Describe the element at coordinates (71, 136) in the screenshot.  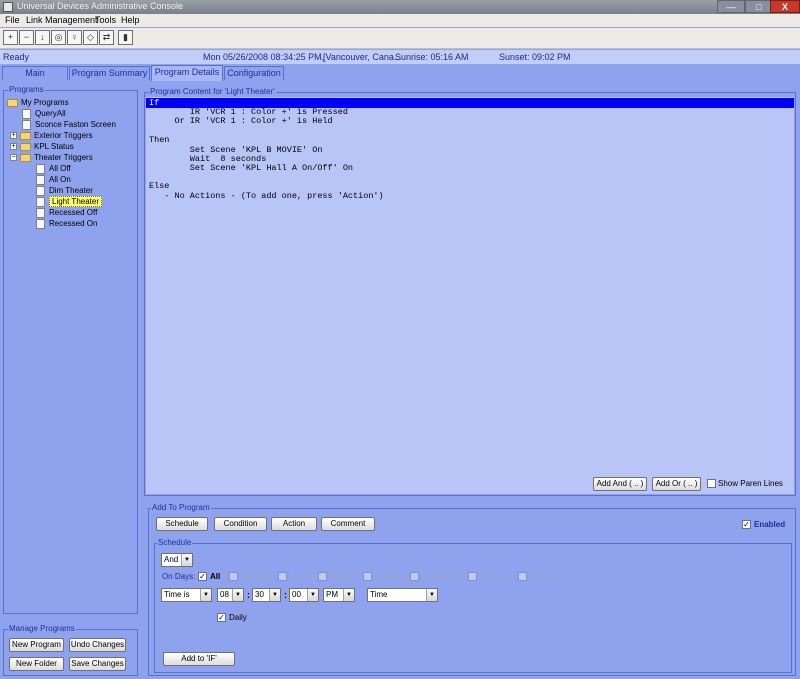
I see `tree-item-exterior-triggers: + Exterior Triggers` at that location.